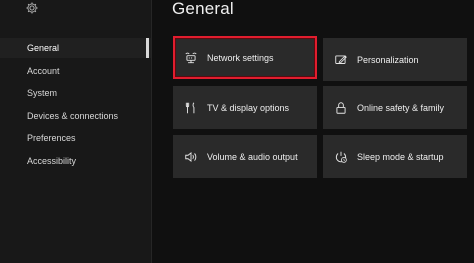  I want to click on online-safety-family-tile: Online safety & family, so click(395, 107).